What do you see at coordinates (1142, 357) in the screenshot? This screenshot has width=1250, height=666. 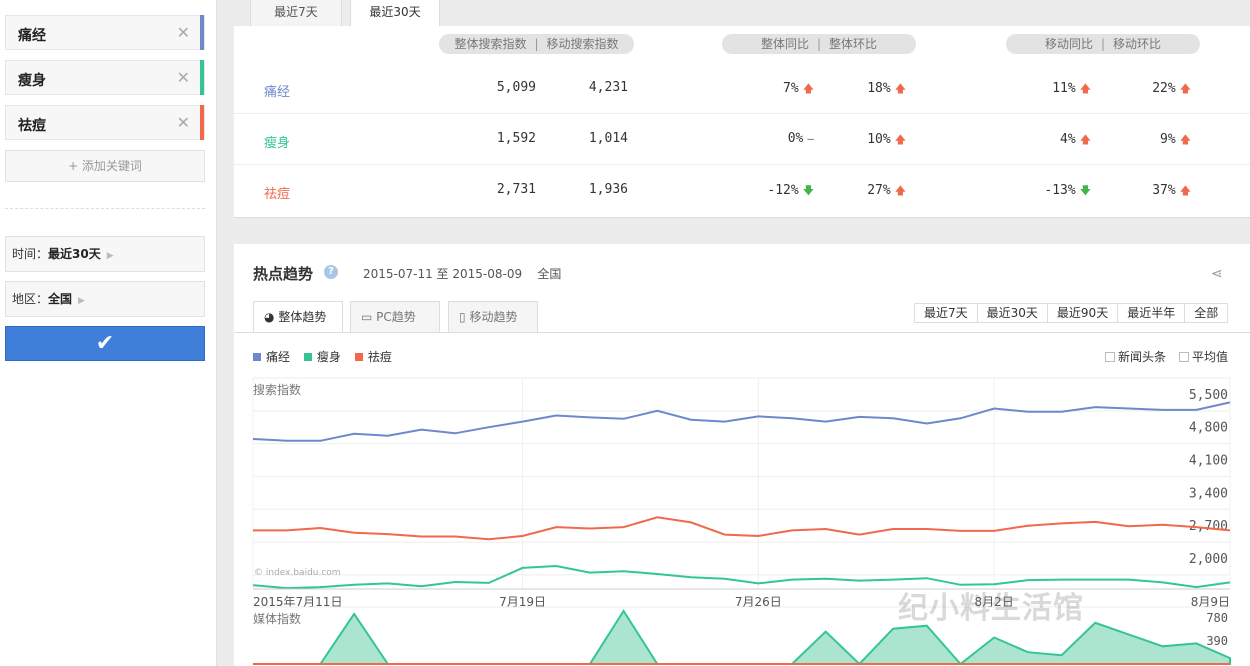 I see `checkbox-label: 新闻头条` at bounding box center [1142, 357].